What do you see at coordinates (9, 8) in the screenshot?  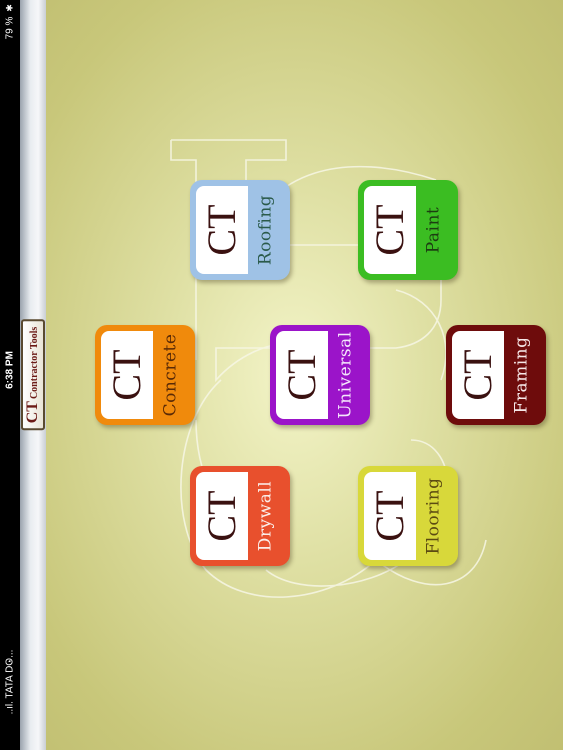 I see `bluetooth-icon: ✱` at bounding box center [9, 8].